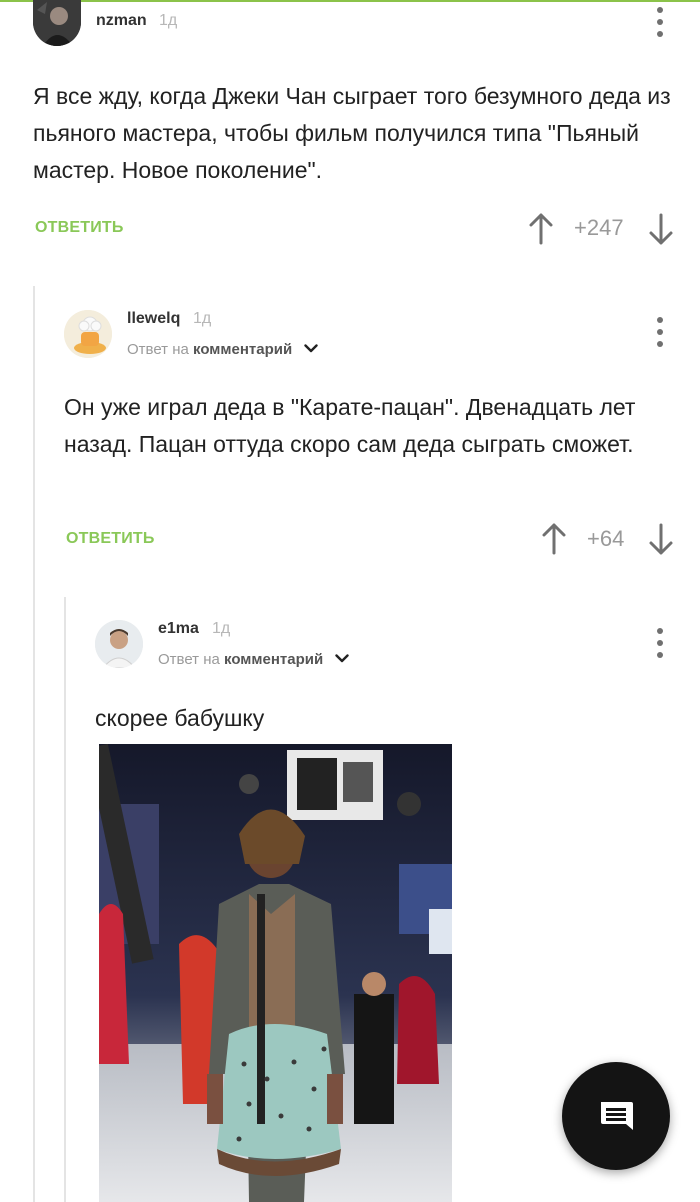 The width and height of the screenshot is (700, 1202). What do you see at coordinates (606, 538) in the screenshot?
I see `vote-score: +64` at bounding box center [606, 538].